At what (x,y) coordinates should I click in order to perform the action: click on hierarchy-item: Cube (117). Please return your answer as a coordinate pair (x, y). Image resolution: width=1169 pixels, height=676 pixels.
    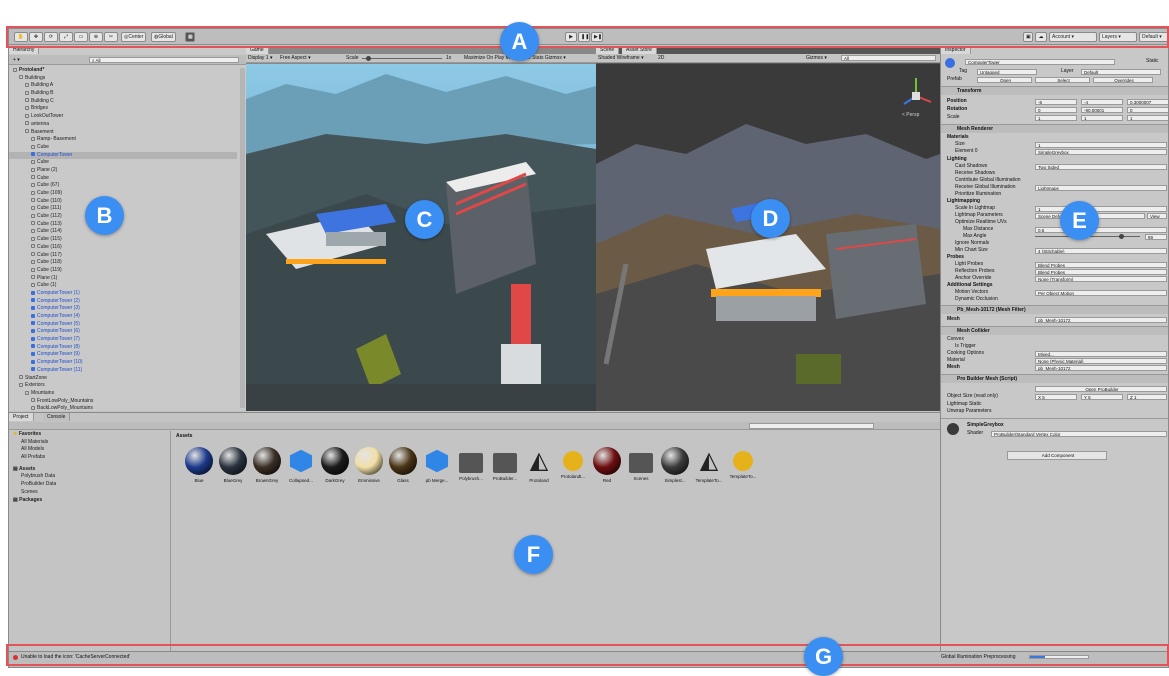
    Looking at the image, I should click on (123, 256).